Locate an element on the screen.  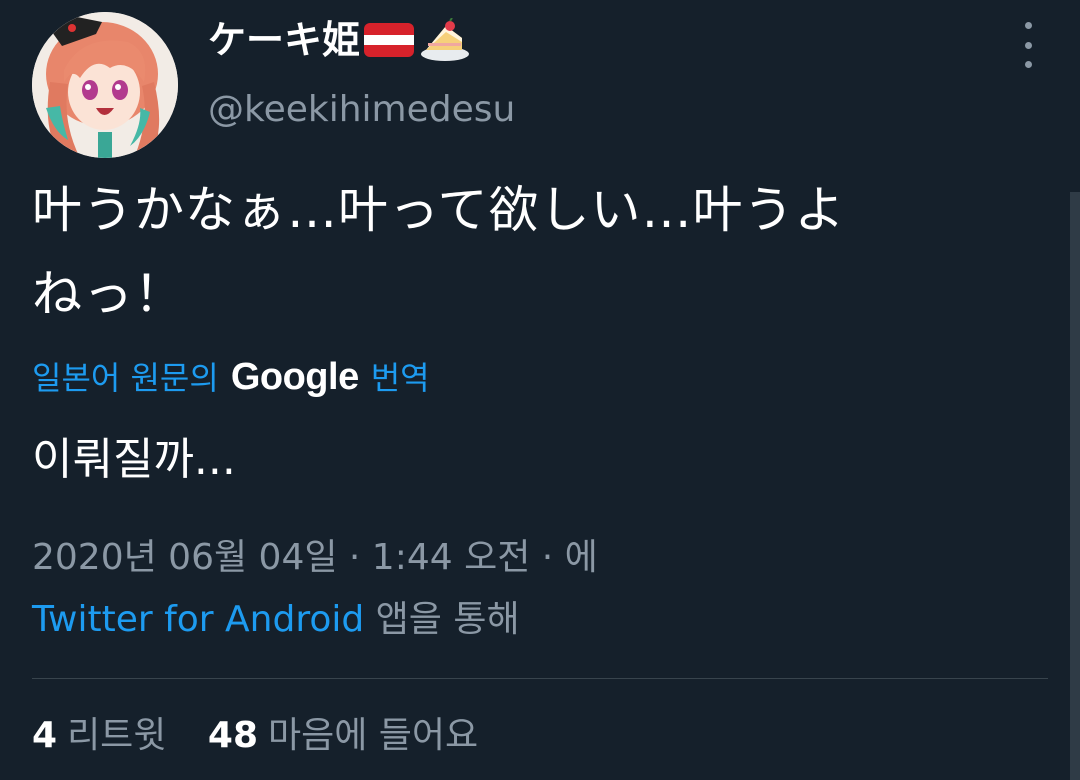
source-app-link: Twitter for Android is located at coordinates (198, 619).